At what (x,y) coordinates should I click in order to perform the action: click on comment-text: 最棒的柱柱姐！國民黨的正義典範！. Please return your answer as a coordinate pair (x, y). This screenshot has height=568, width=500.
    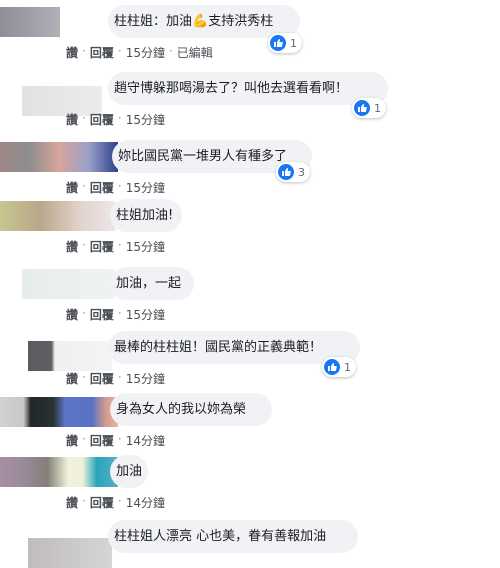
    Looking at the image, I should click on (218, 347).